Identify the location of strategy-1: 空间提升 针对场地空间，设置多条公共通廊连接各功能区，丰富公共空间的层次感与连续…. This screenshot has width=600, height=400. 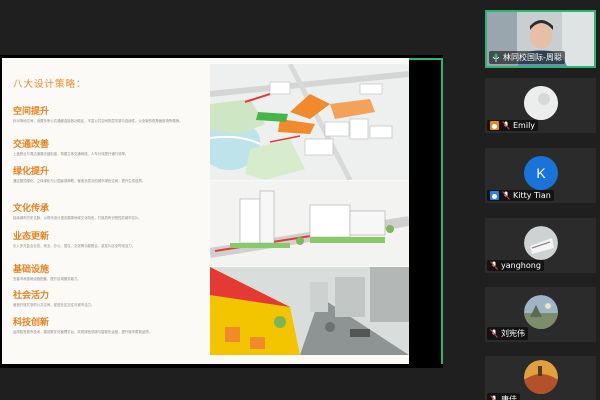
(111, 118).